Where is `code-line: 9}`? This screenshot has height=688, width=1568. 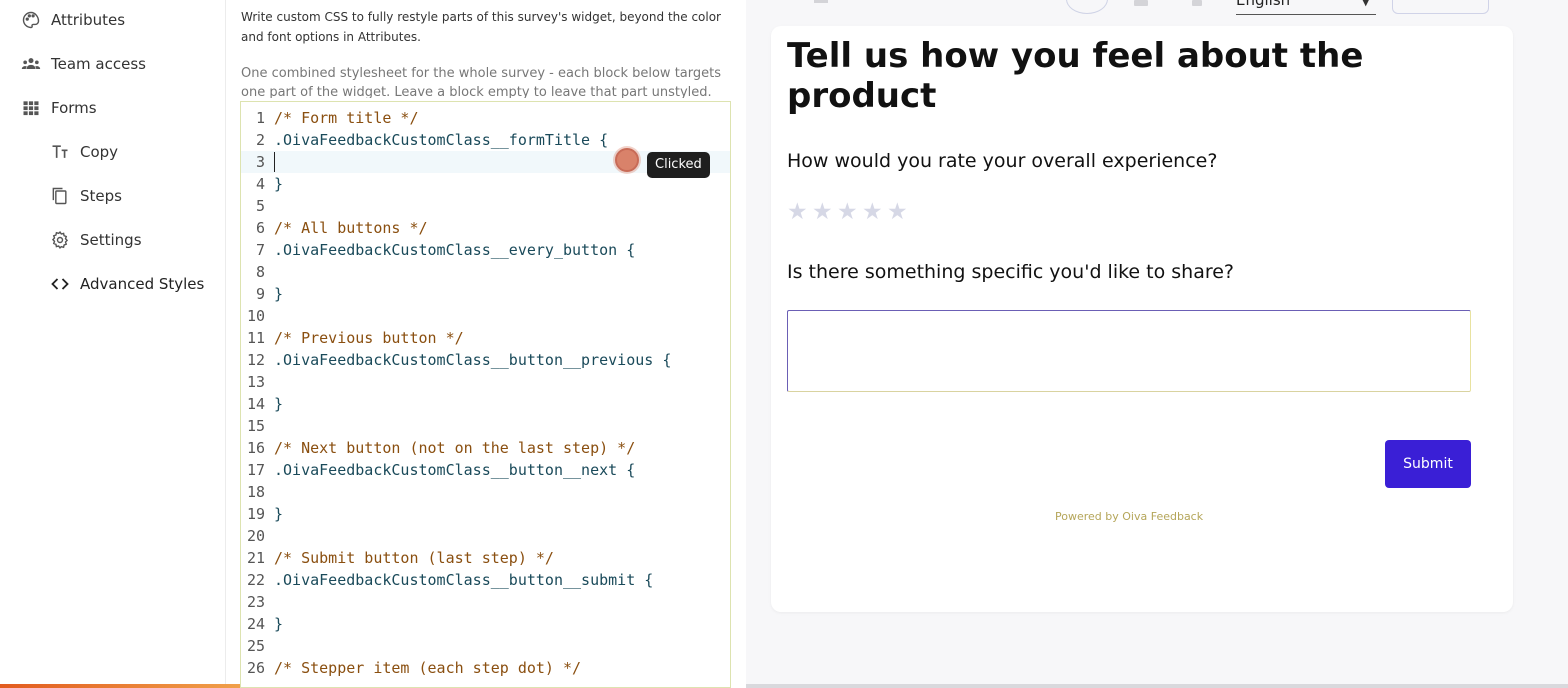
code-line: 9} is located at coordinates (485, 294).